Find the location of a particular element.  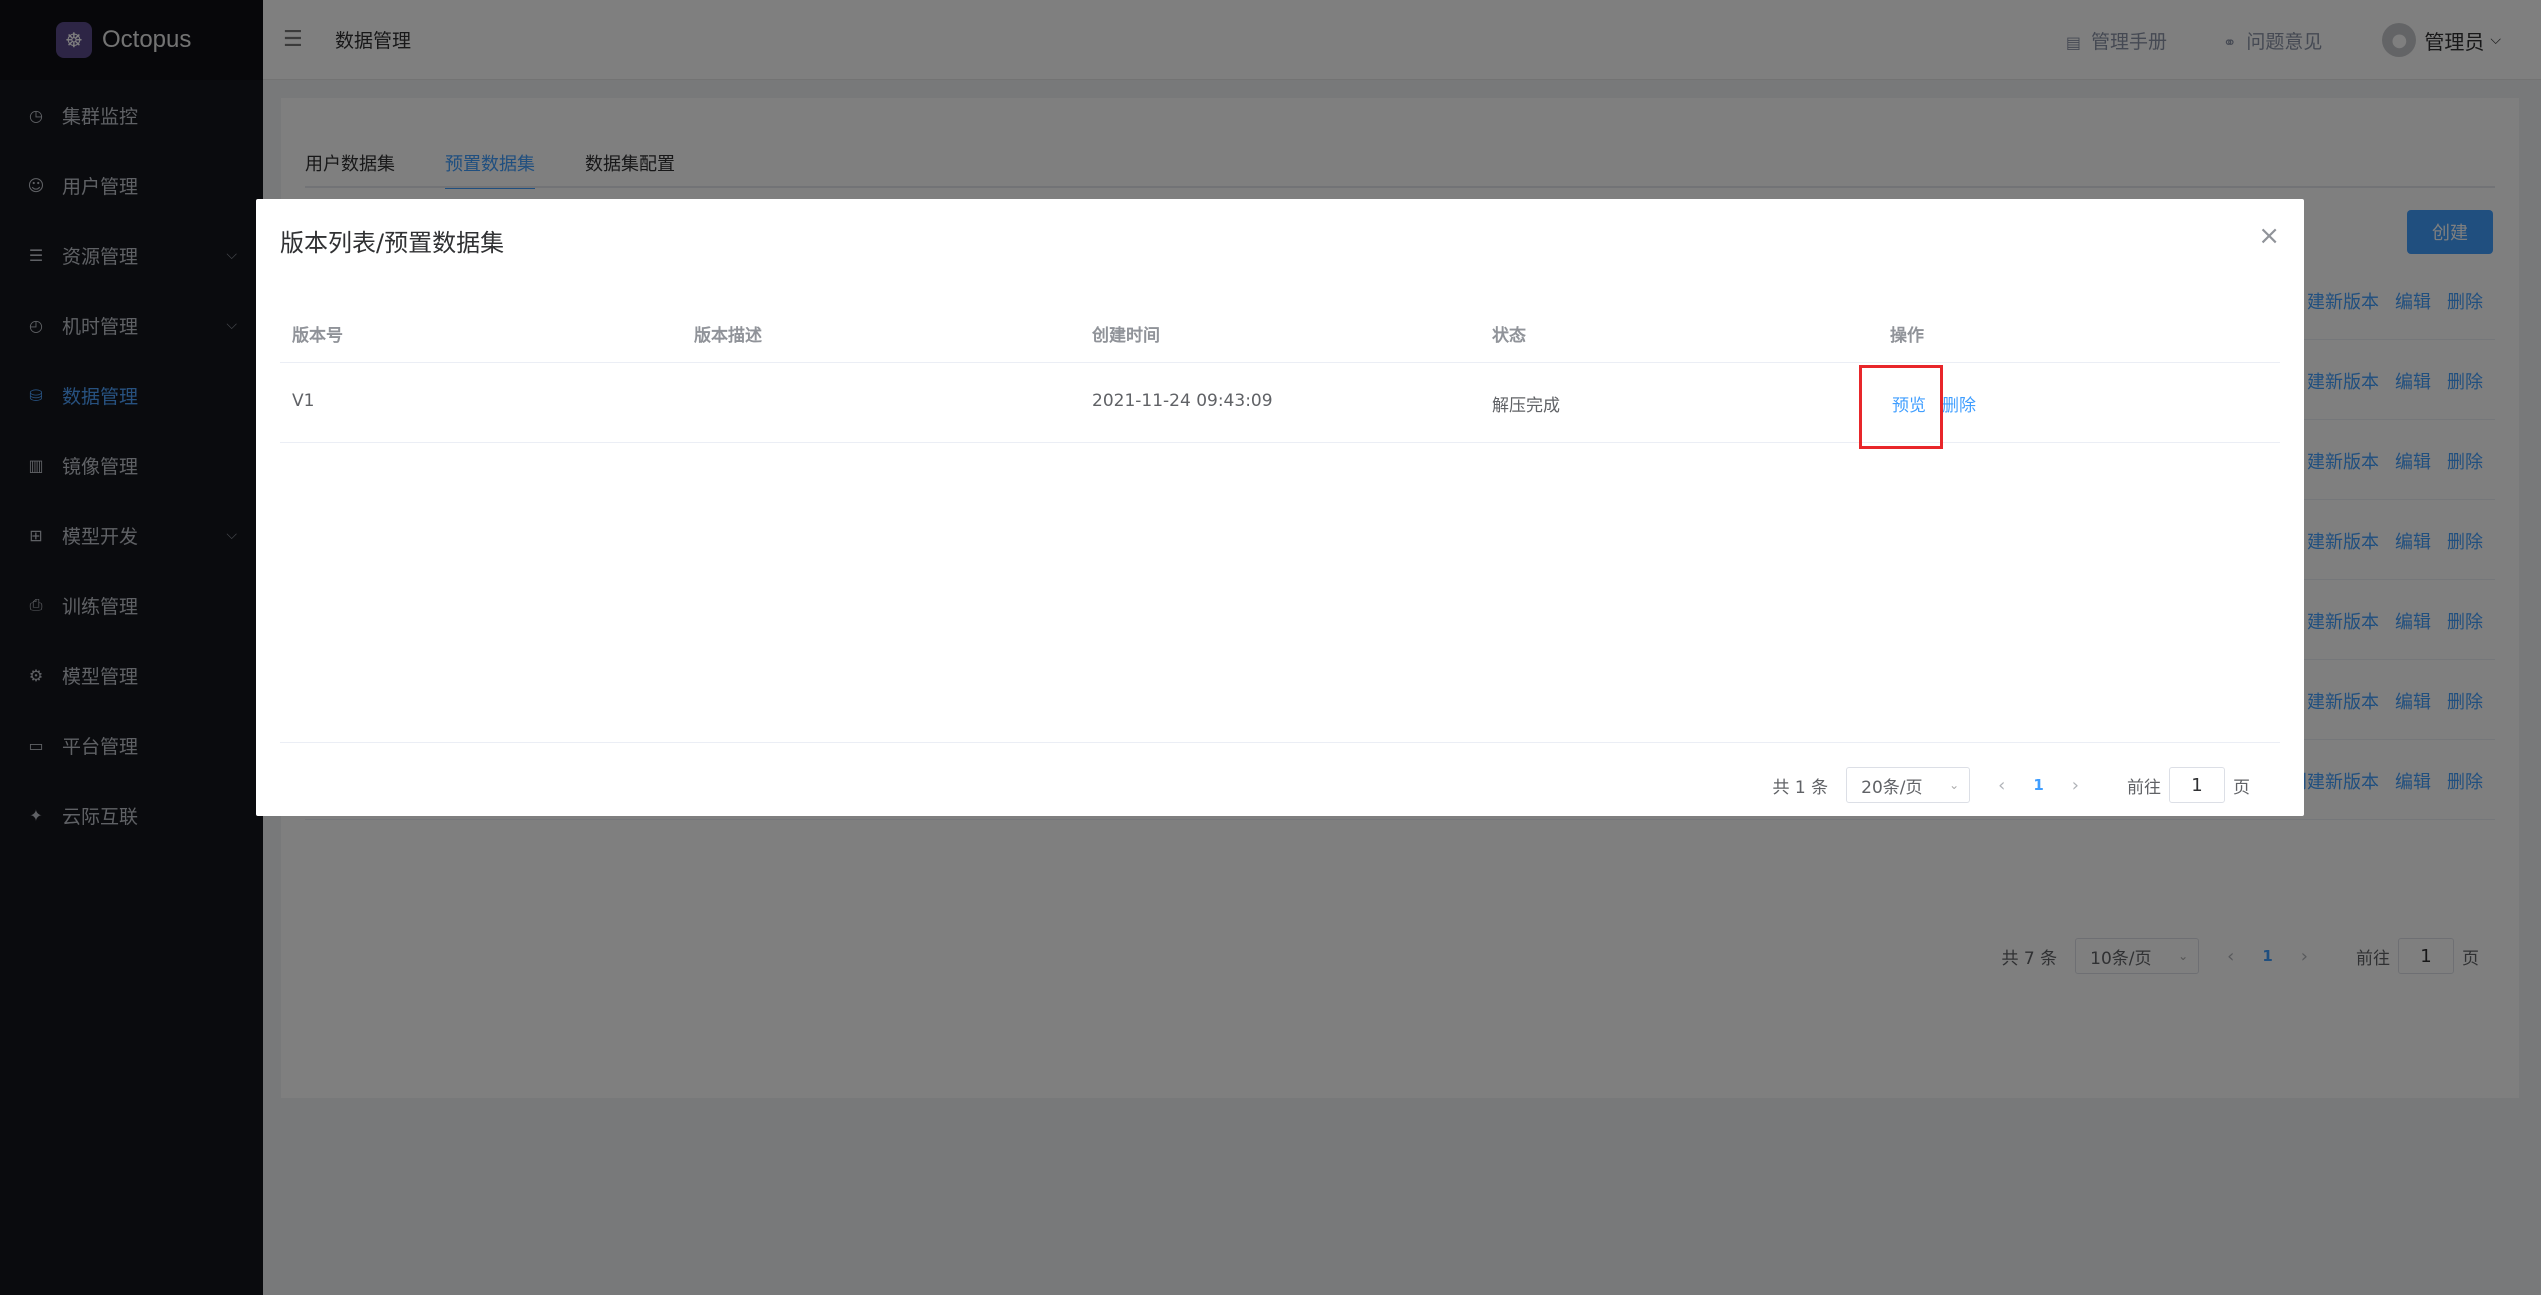

column-header: 操作 is located at coordinates (1907, 336).